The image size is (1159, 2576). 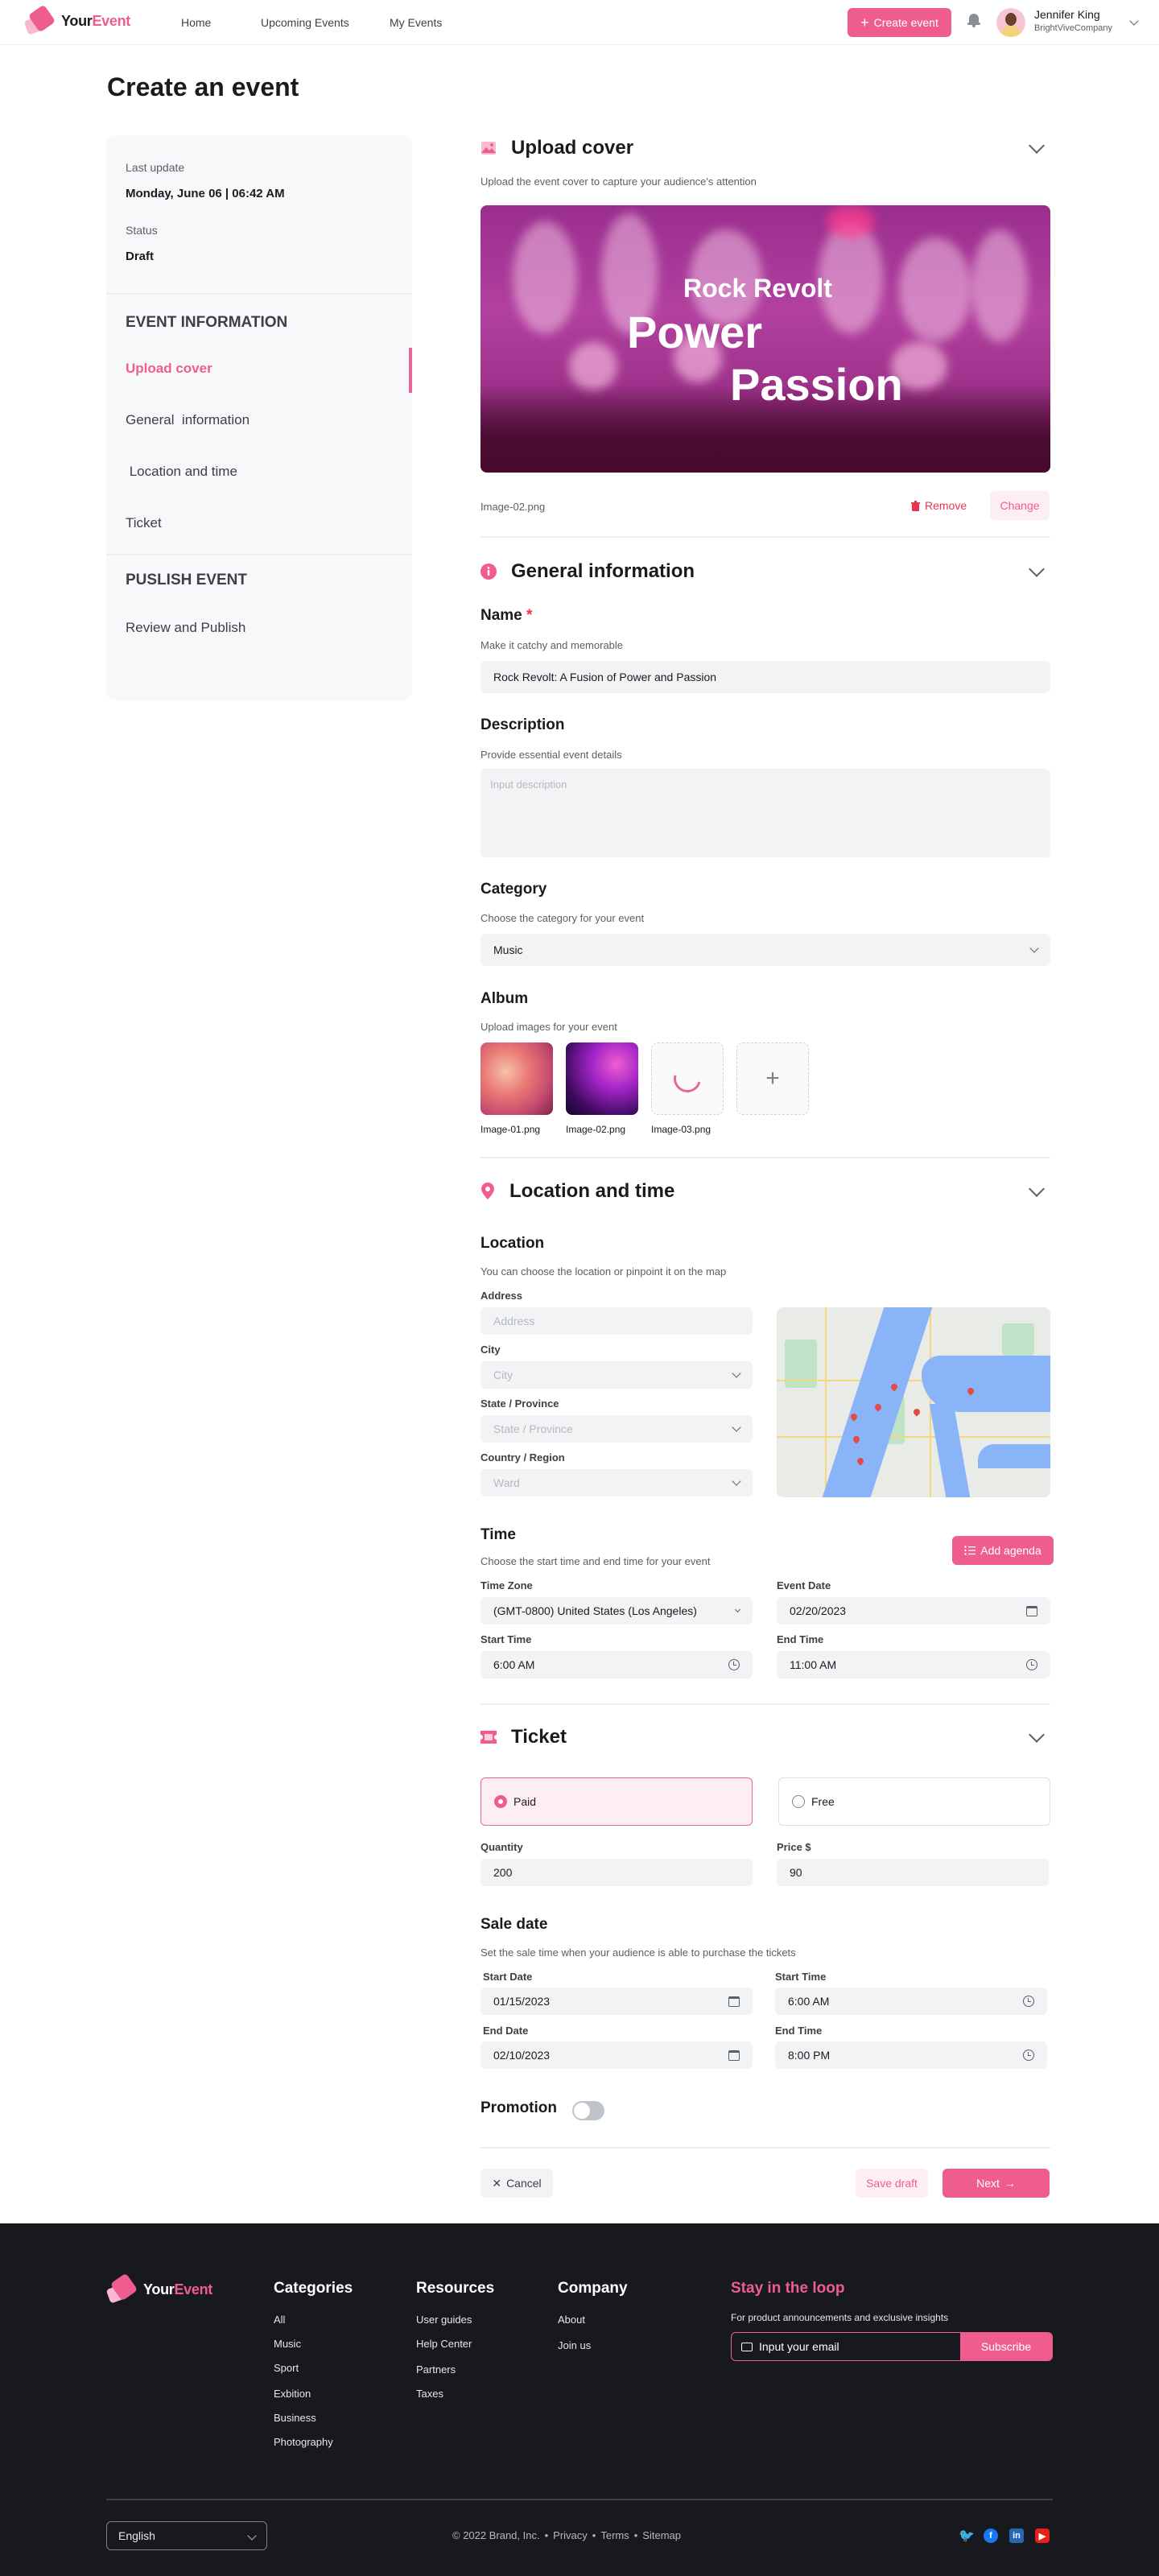 I want to click on event-date-input: 02/20/2023, so click(x=913, y=1610).